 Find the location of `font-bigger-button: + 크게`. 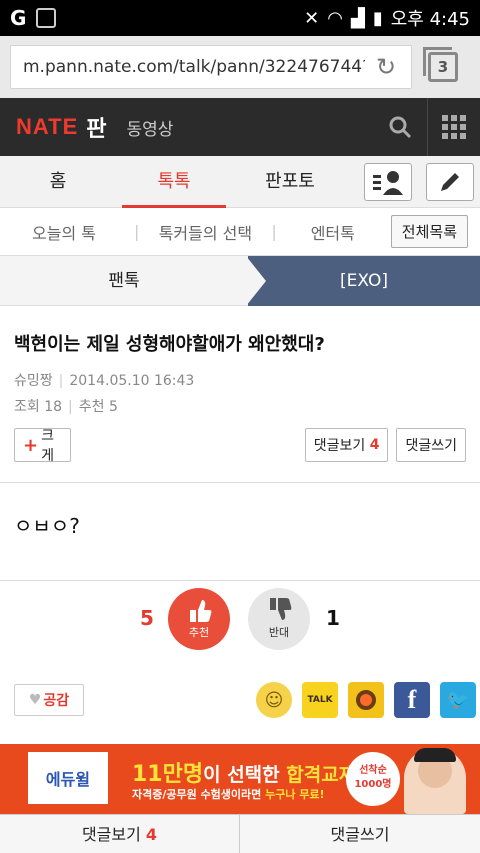

font-bigger-button: + 크게 is located at coordinates (42, 446).